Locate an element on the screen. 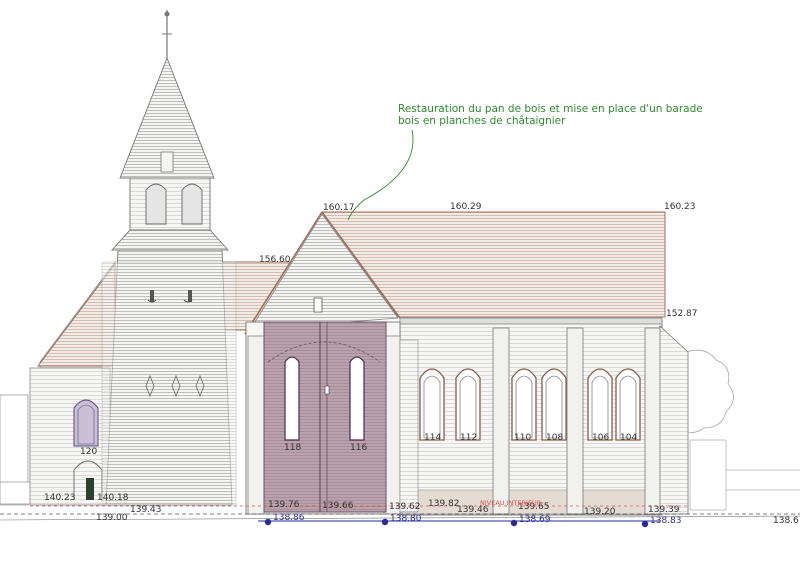  level-nave-floor-7: 139.20 is located at coordinates (600, 512).